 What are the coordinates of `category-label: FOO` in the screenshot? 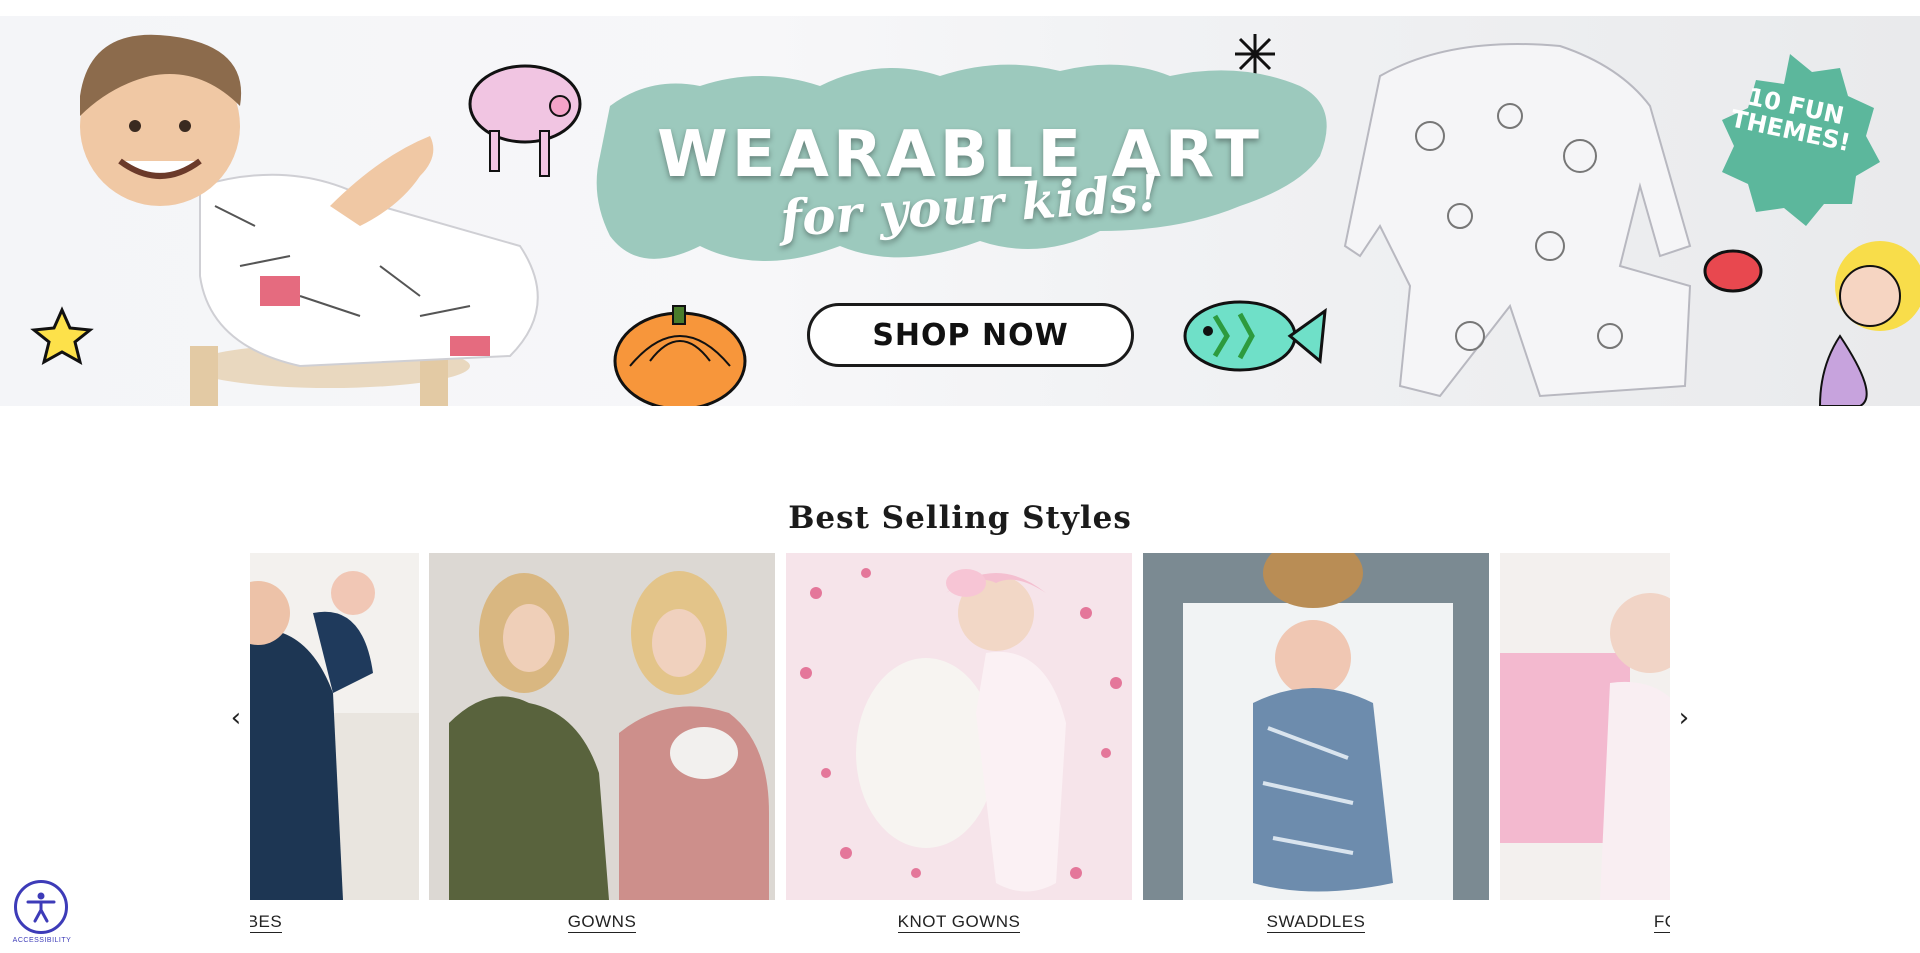 It's located at (1585, 922).